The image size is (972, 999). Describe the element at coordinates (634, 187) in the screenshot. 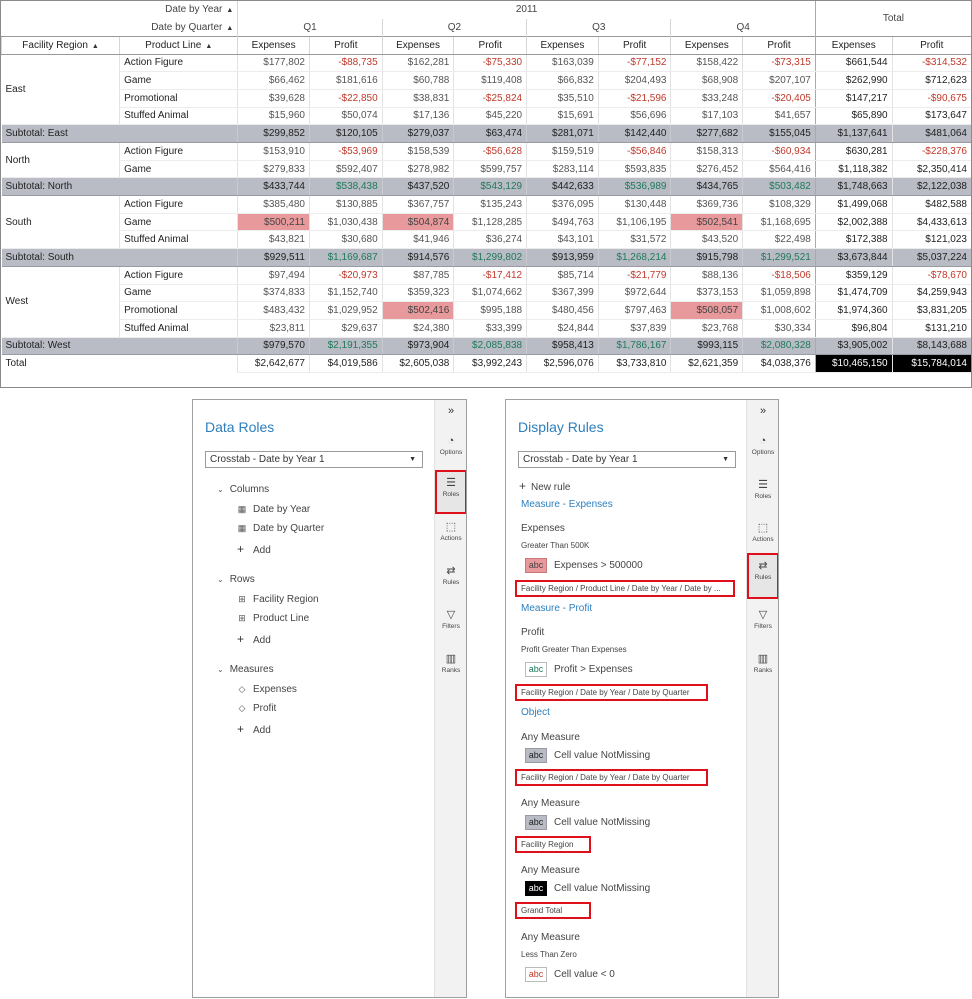

I see `value-cell: $536,989` at that location.